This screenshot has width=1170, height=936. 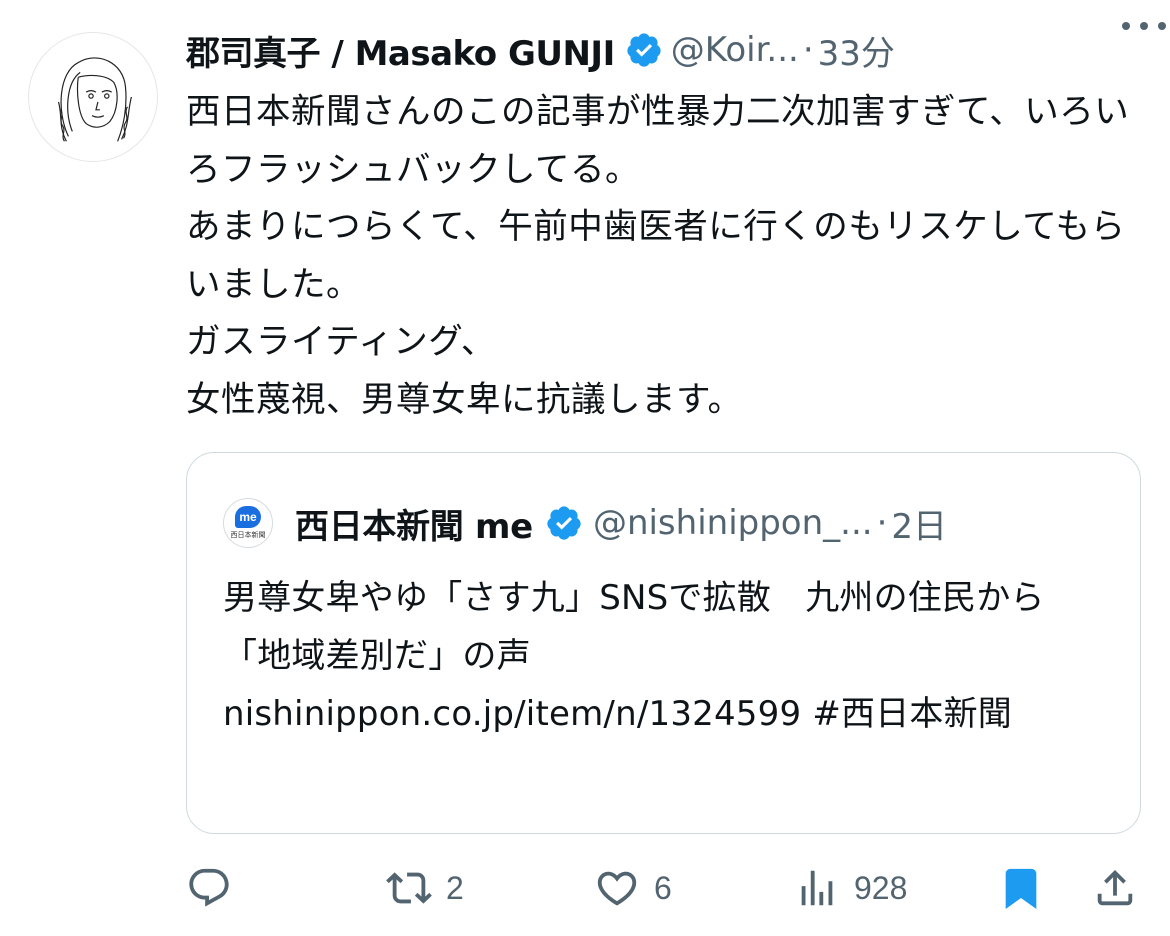 I want to click on share-icon, so click(x=1115, y=887).